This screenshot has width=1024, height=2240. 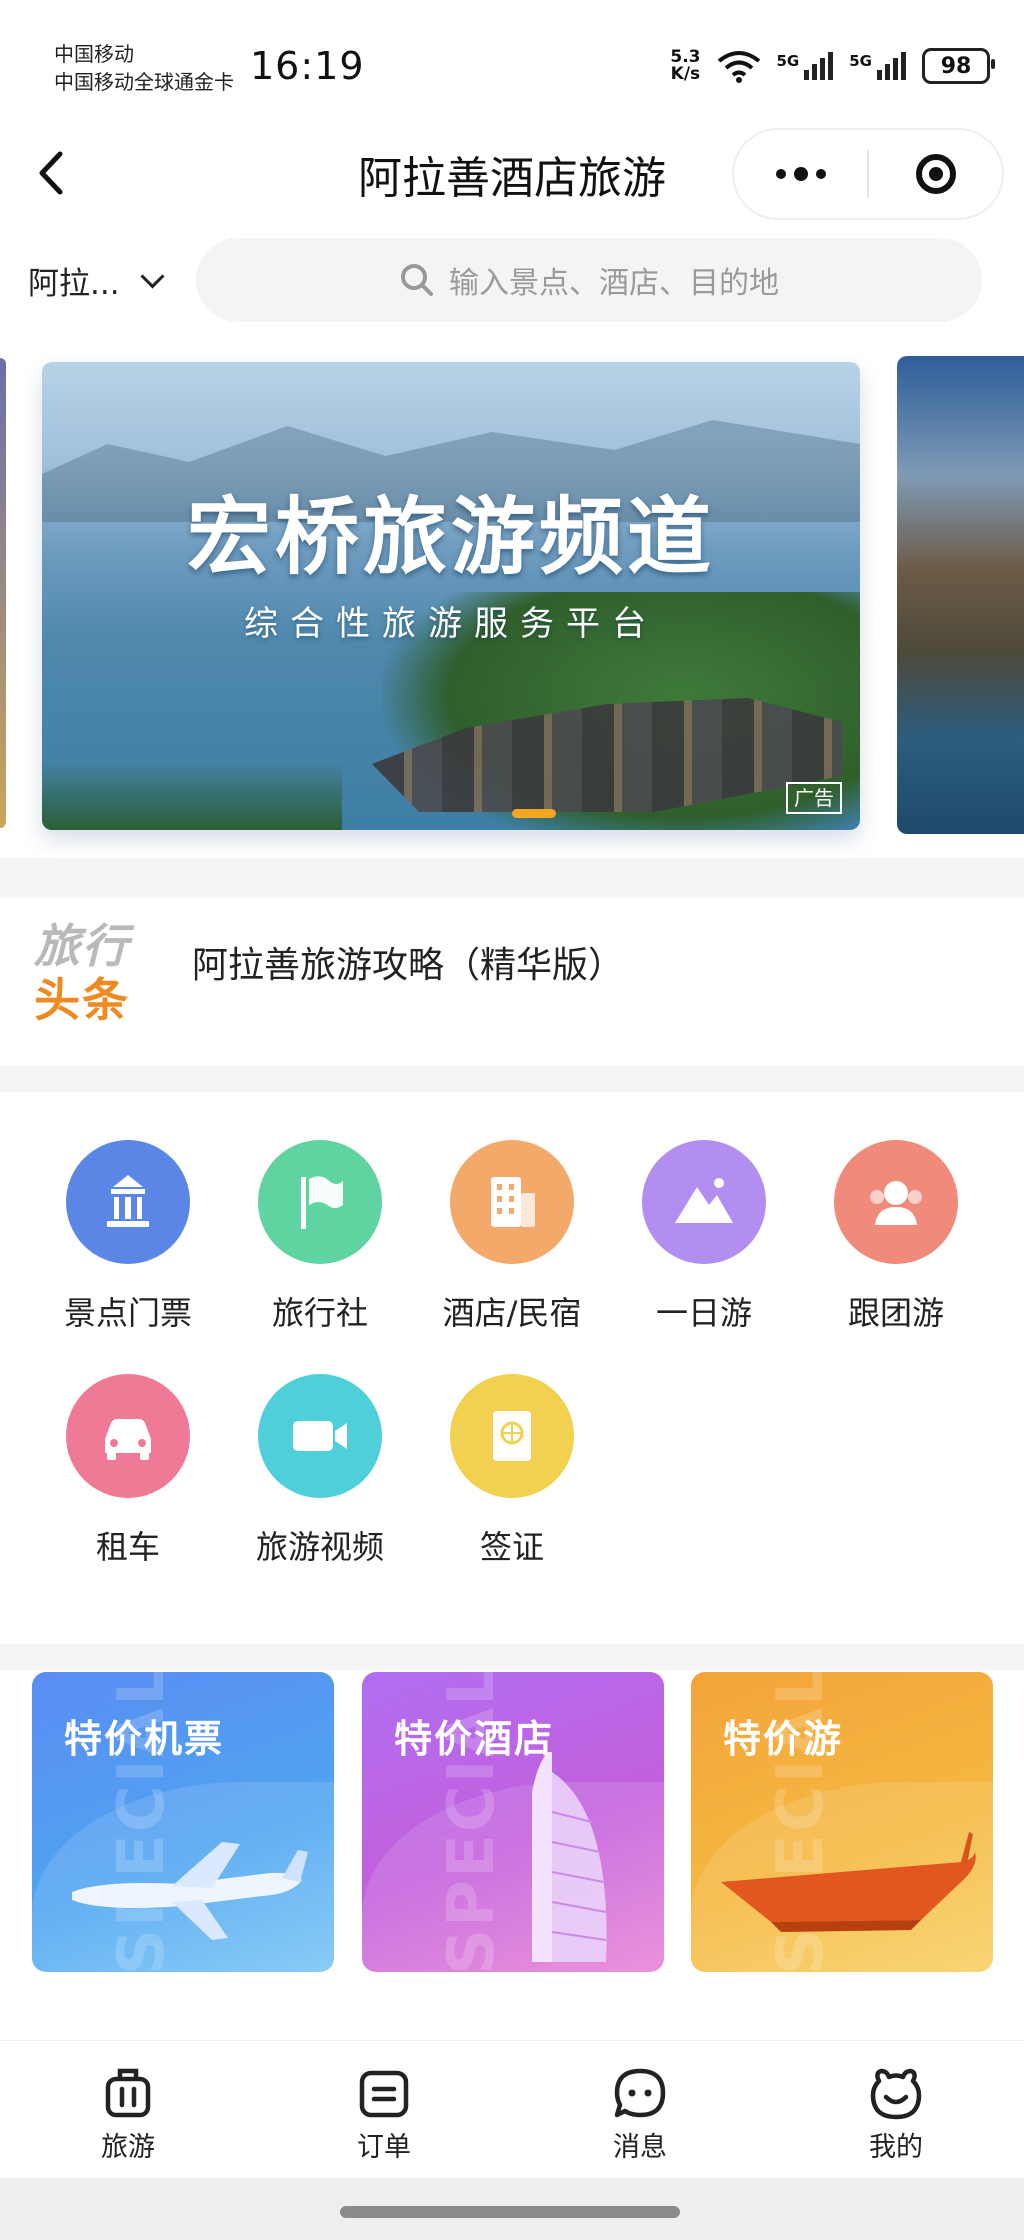 I want to click on home-indicator, so click(x=510, y=2212).